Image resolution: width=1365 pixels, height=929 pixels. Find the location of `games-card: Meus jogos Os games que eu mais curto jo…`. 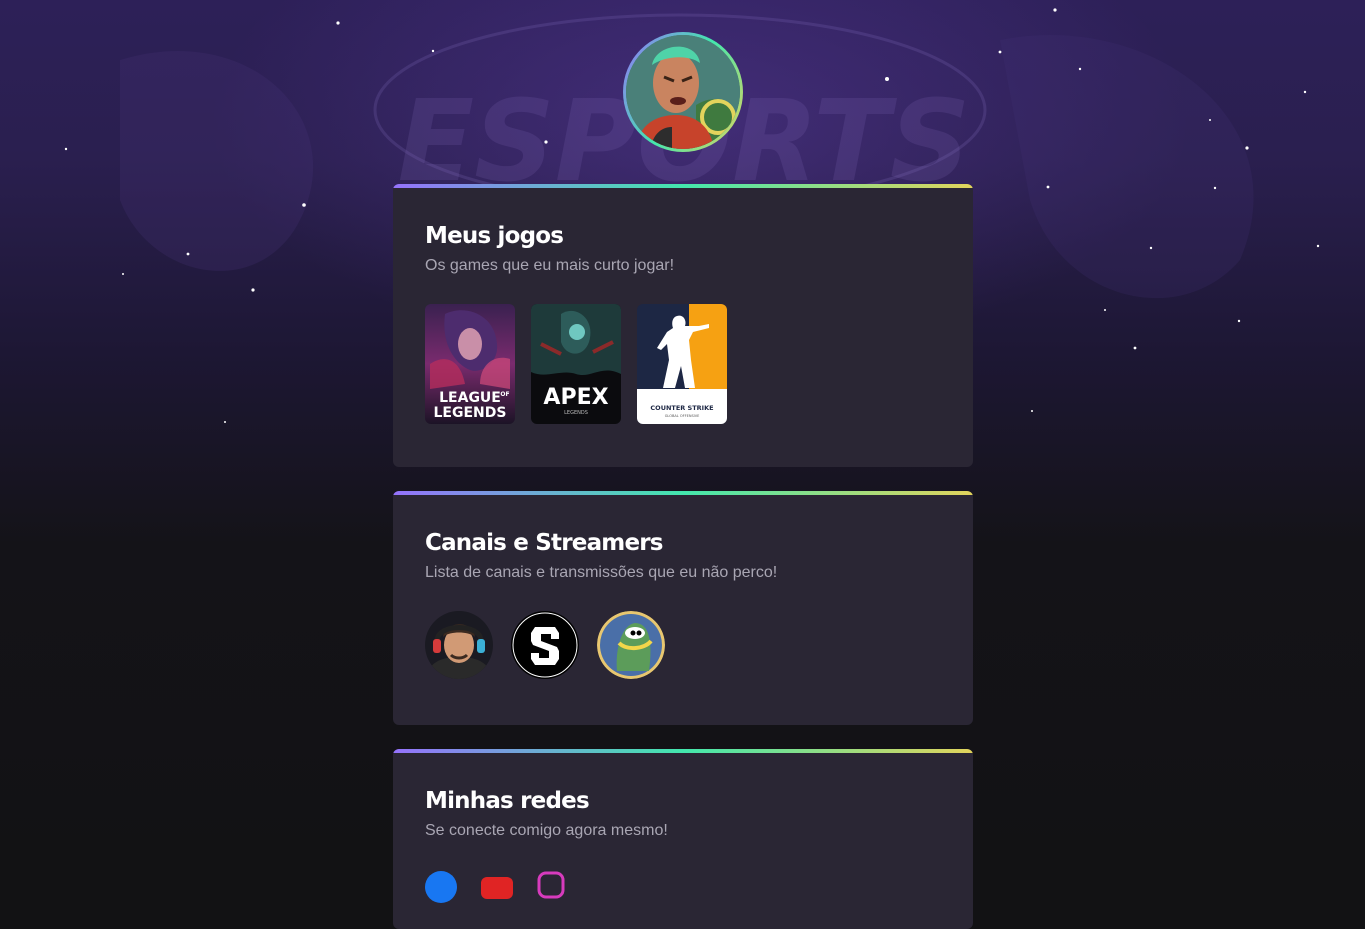

games-card: Meus jogos Os games que eu mais curto jo… is located at coordinates (683, 325).